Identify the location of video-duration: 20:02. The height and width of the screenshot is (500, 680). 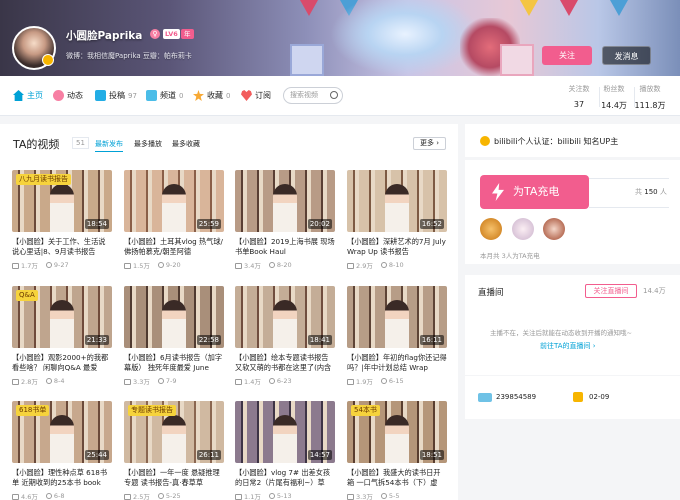
(319, 224).